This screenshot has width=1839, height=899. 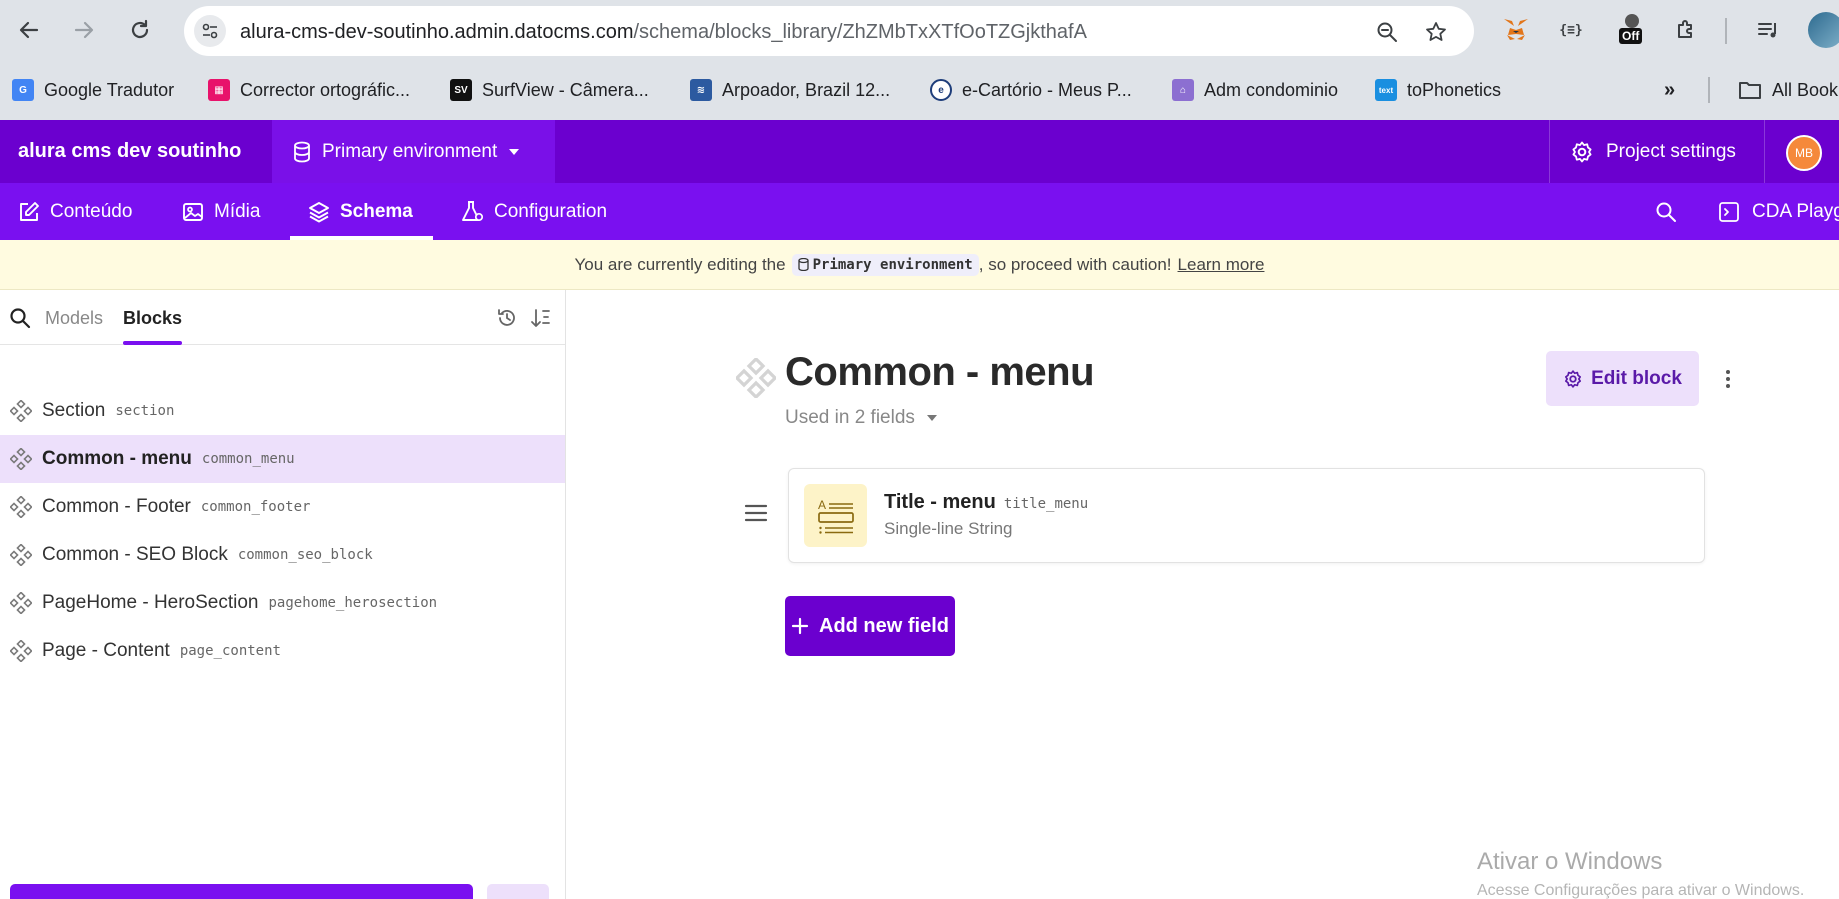 What do you see at coordinates (282, 411) in the screenshot?
I see `sidebar-item-section: Section section` at bounding box center [282, 411].